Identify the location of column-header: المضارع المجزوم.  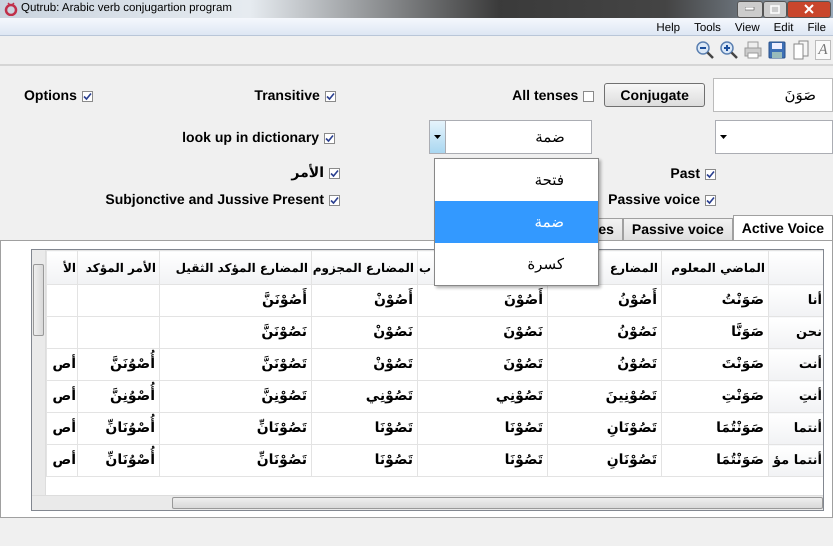
(365, 267).